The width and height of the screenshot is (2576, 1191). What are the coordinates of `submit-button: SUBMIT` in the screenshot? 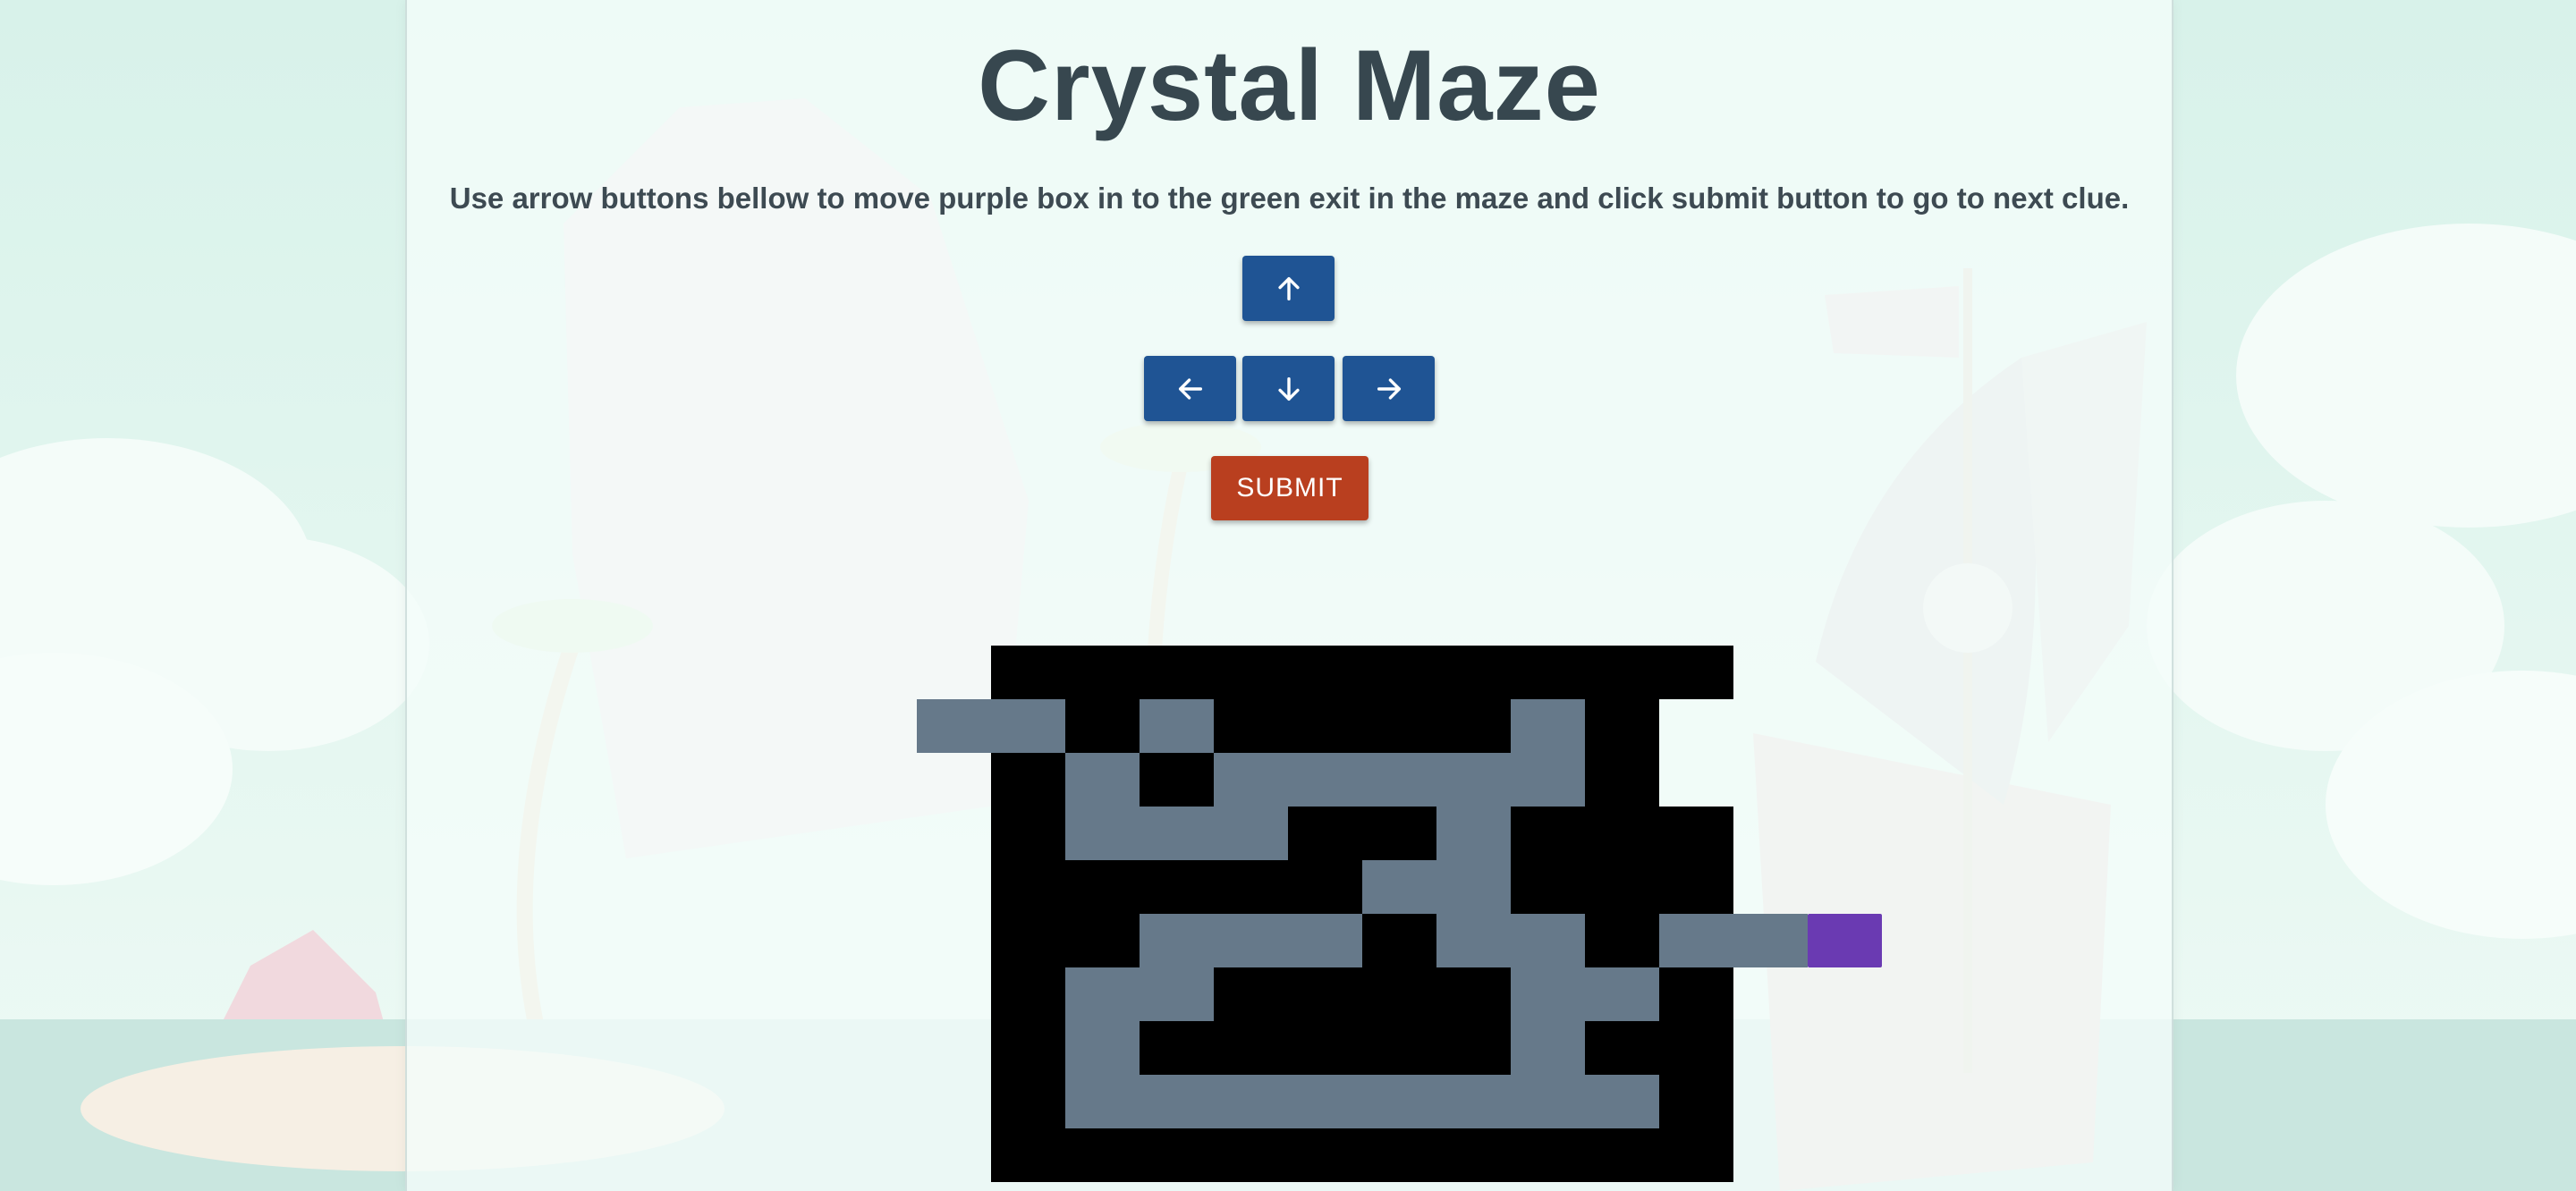 It's located at (1289, 488).